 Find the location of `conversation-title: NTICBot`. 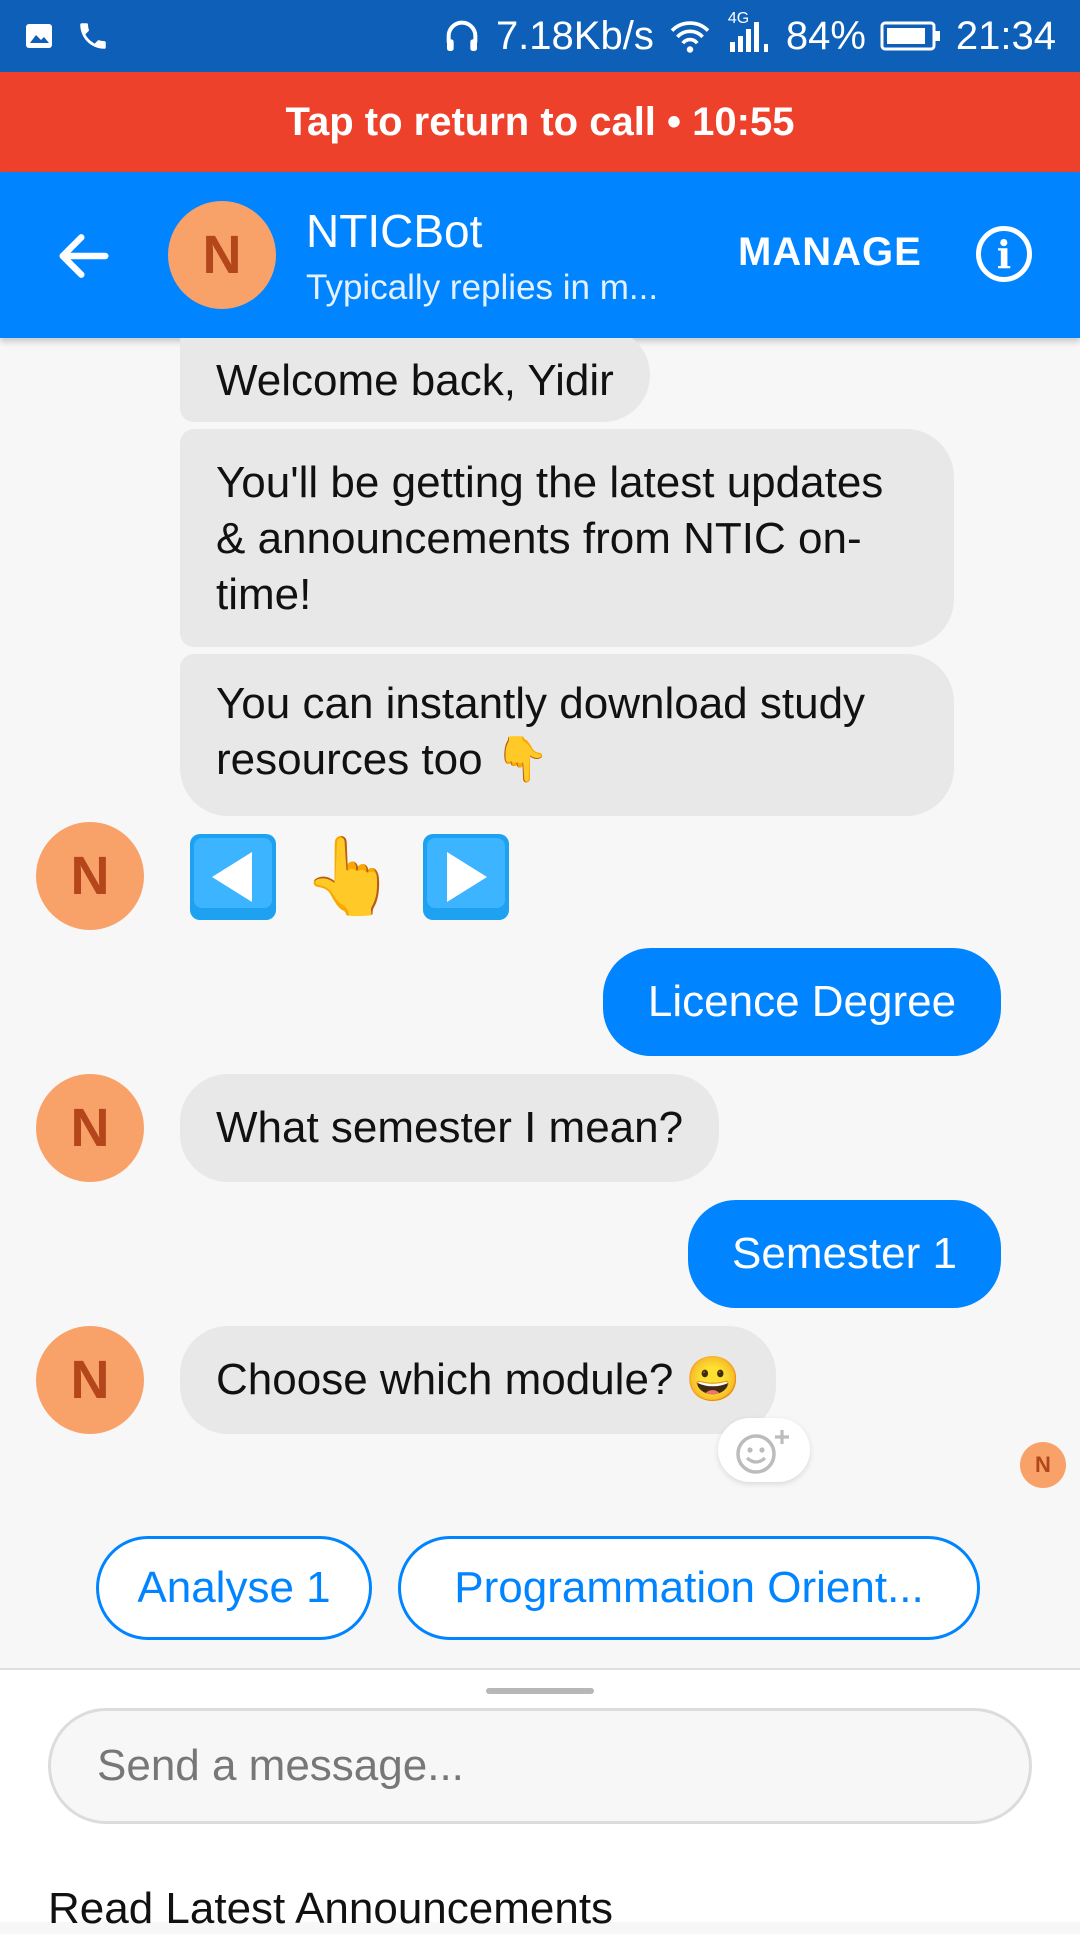

conversation-title: NTICBot is located at coordinates (394, 231).